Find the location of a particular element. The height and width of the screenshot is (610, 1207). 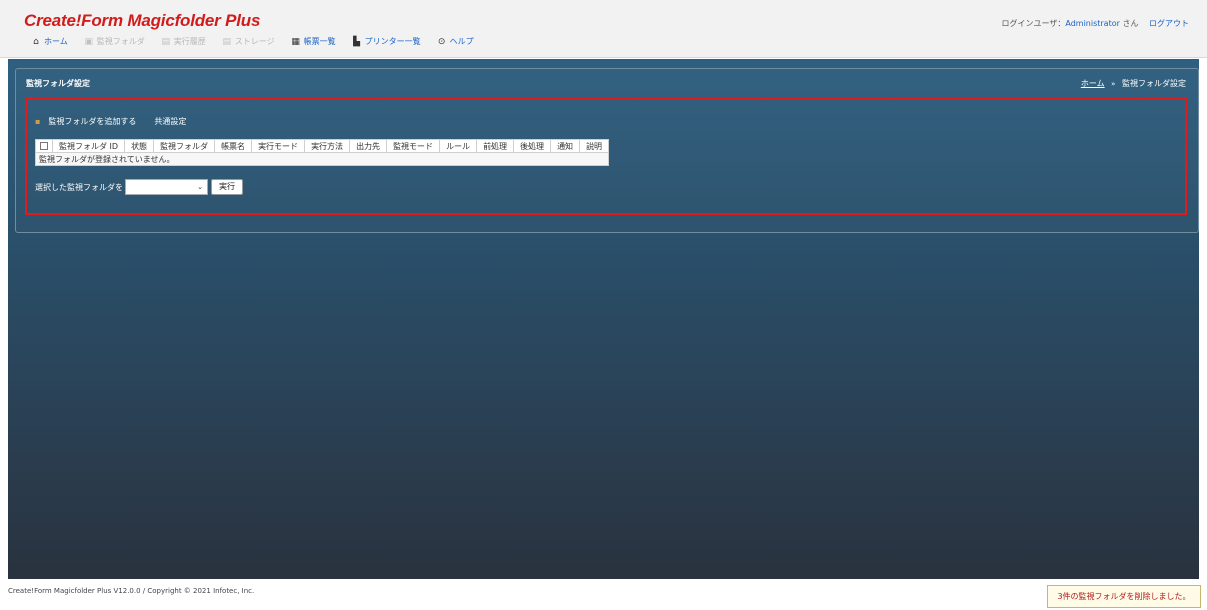

table-row: 監視フォルダが登録されていません。 is located at coordinates (322, 159).